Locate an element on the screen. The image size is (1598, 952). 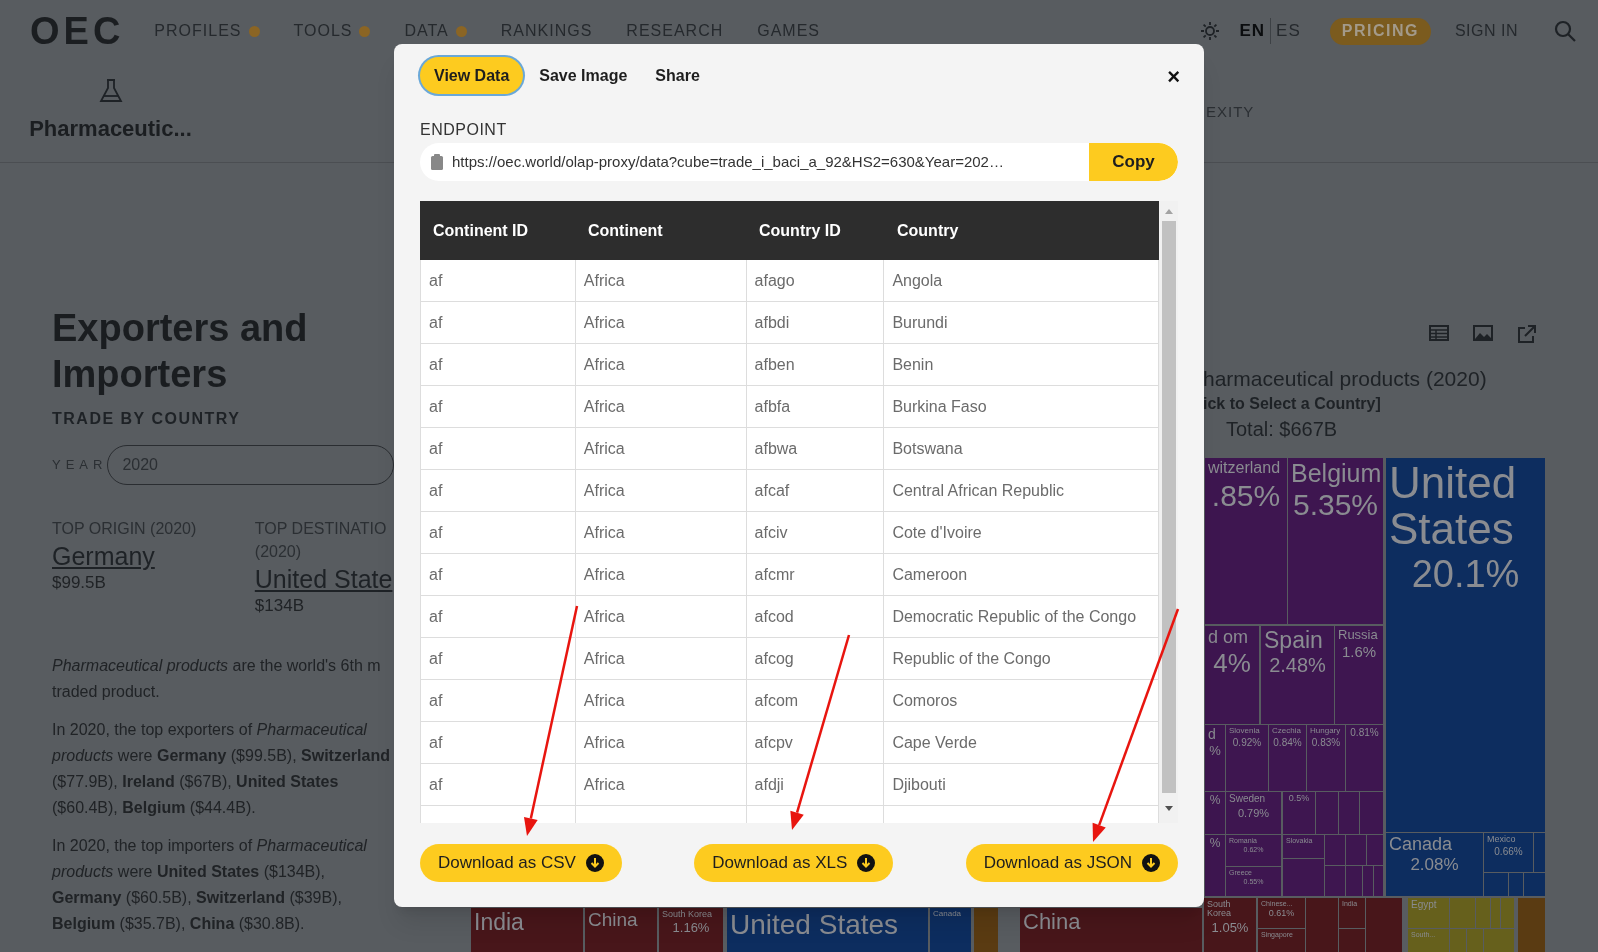
scrollbar-thumb is located at coordinates (1168, 507).